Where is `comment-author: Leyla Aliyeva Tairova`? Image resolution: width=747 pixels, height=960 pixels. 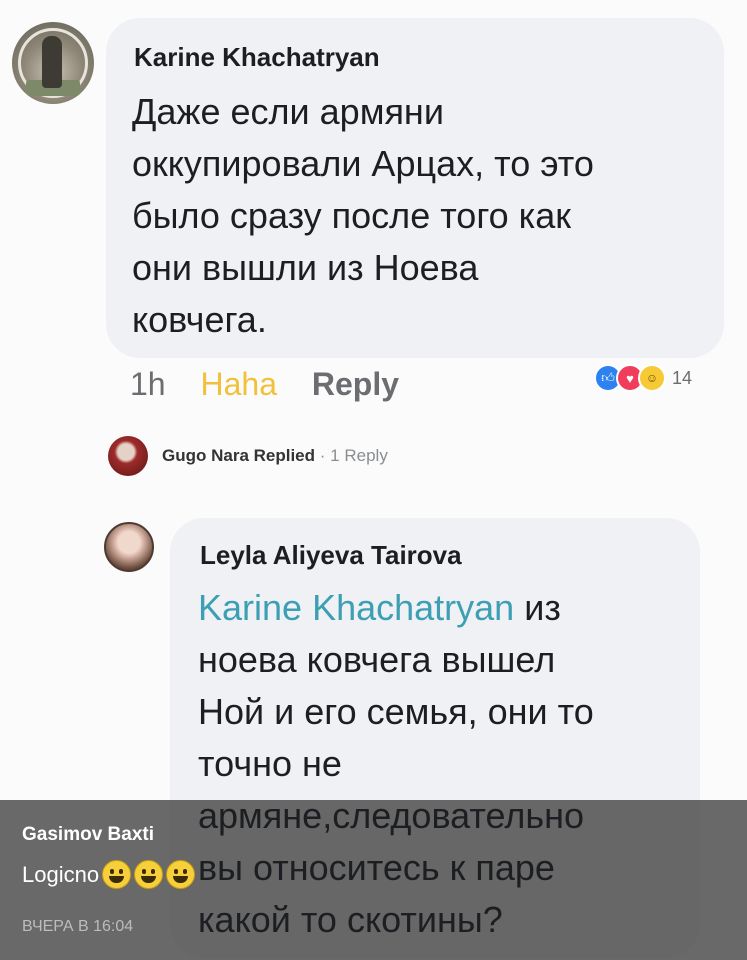 comment-author: Leyla Aliyeva Tairova is located at coordinates (331, 555).